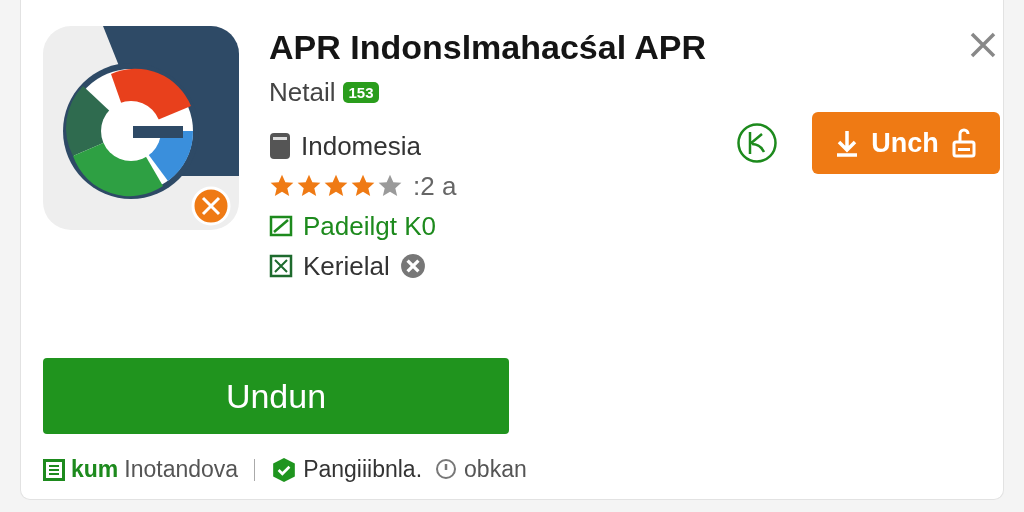 The image size is (1024, 512). Describe the element at coordinates (363, 469) in the screenshot. I see `footer-text: Pangiiibnla.` at that location.